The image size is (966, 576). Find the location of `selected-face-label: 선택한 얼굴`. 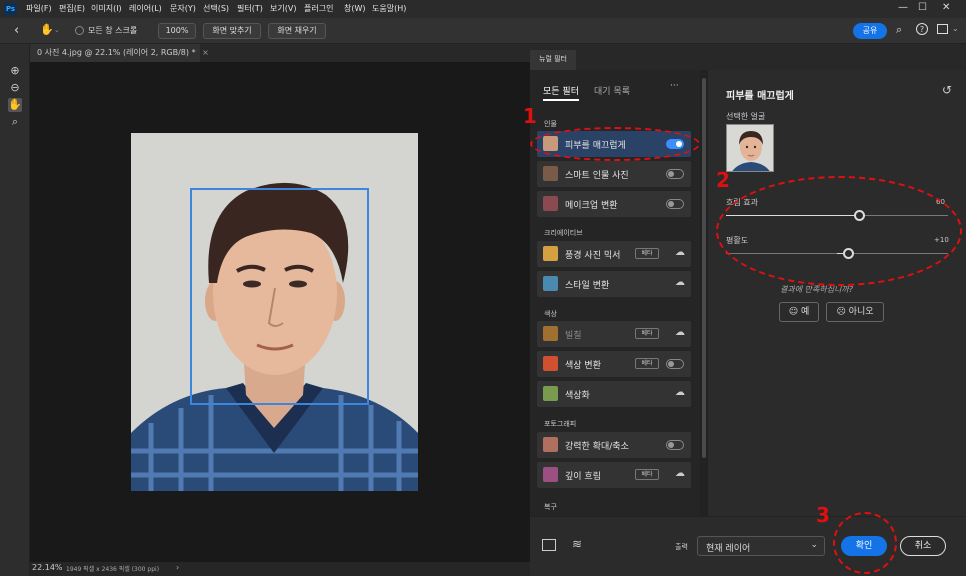

selected-face-label: 선택한 얼굴 is located at coordinates (746, 116).